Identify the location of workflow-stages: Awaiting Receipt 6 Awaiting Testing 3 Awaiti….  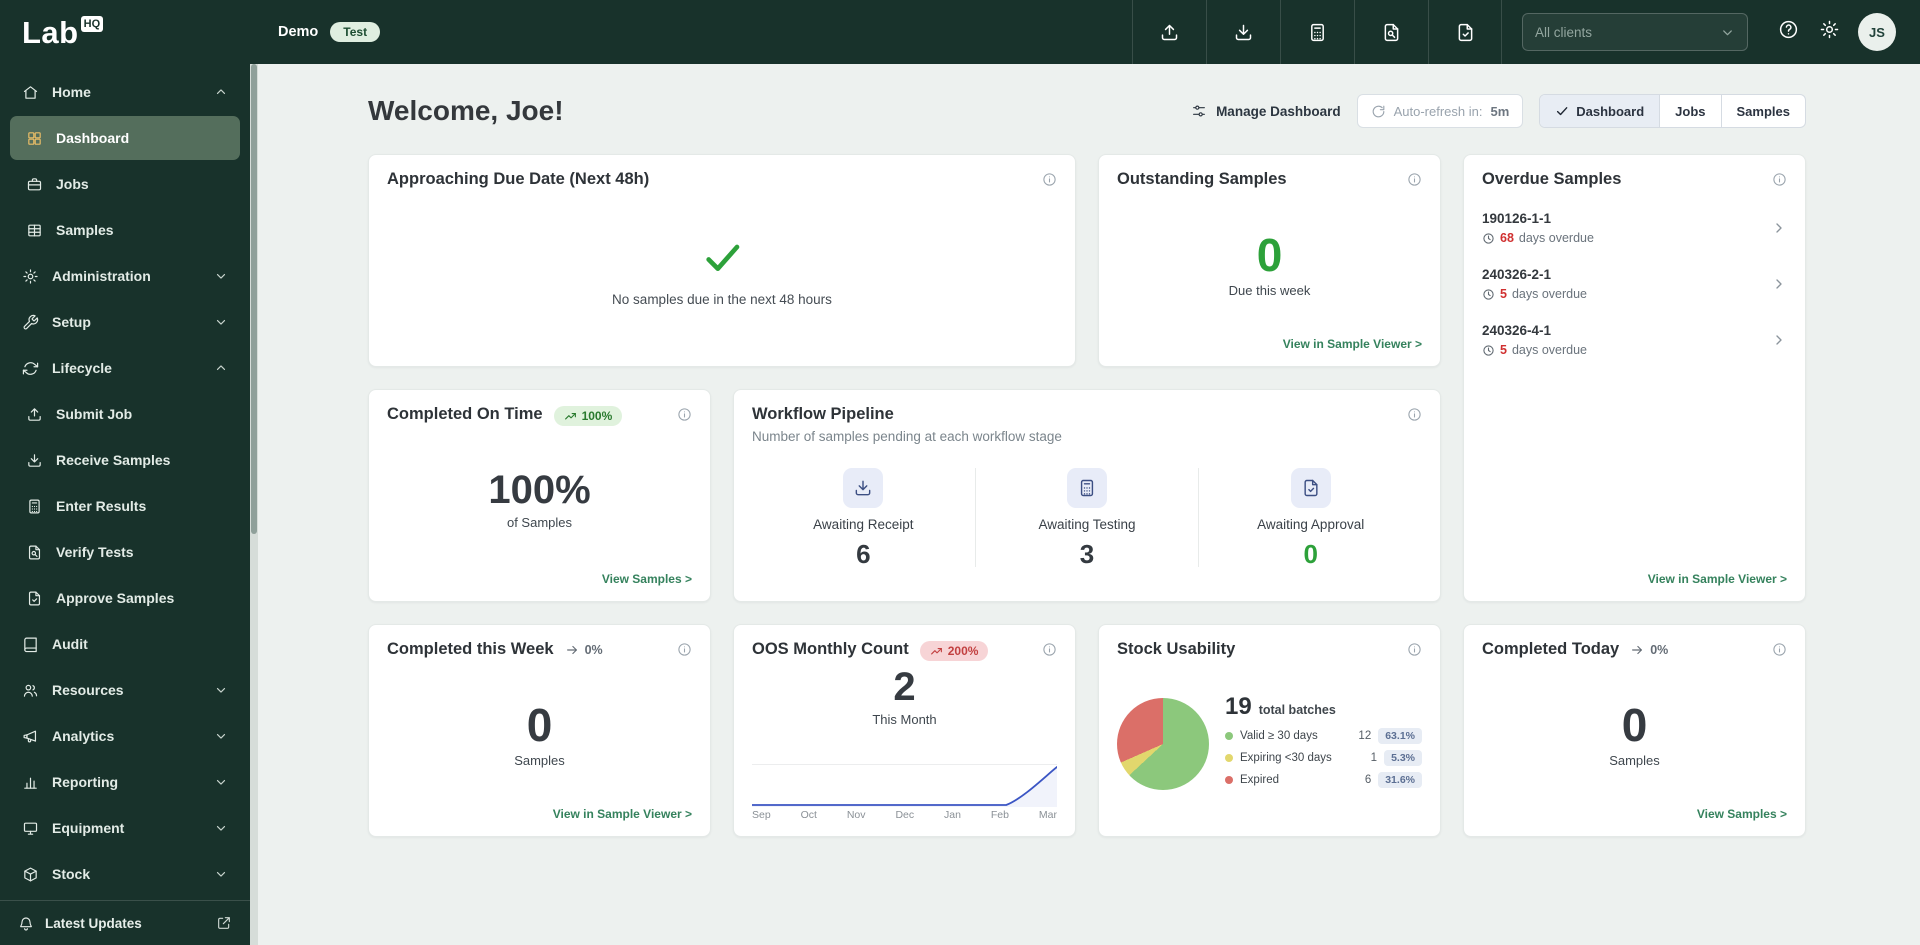
(1087, 517).